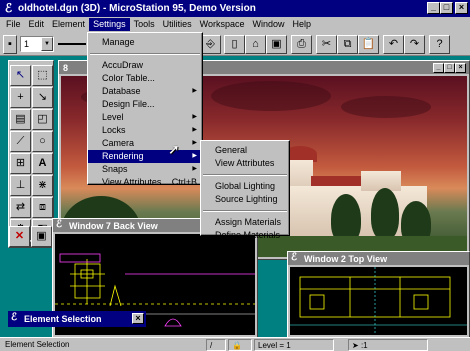 The height and width of the screenshot is (351, 470). Describe the element at coordinates (245, 199) in the screenshot. I see `rendering-item-source-lighting: Source Lighting` at that location.